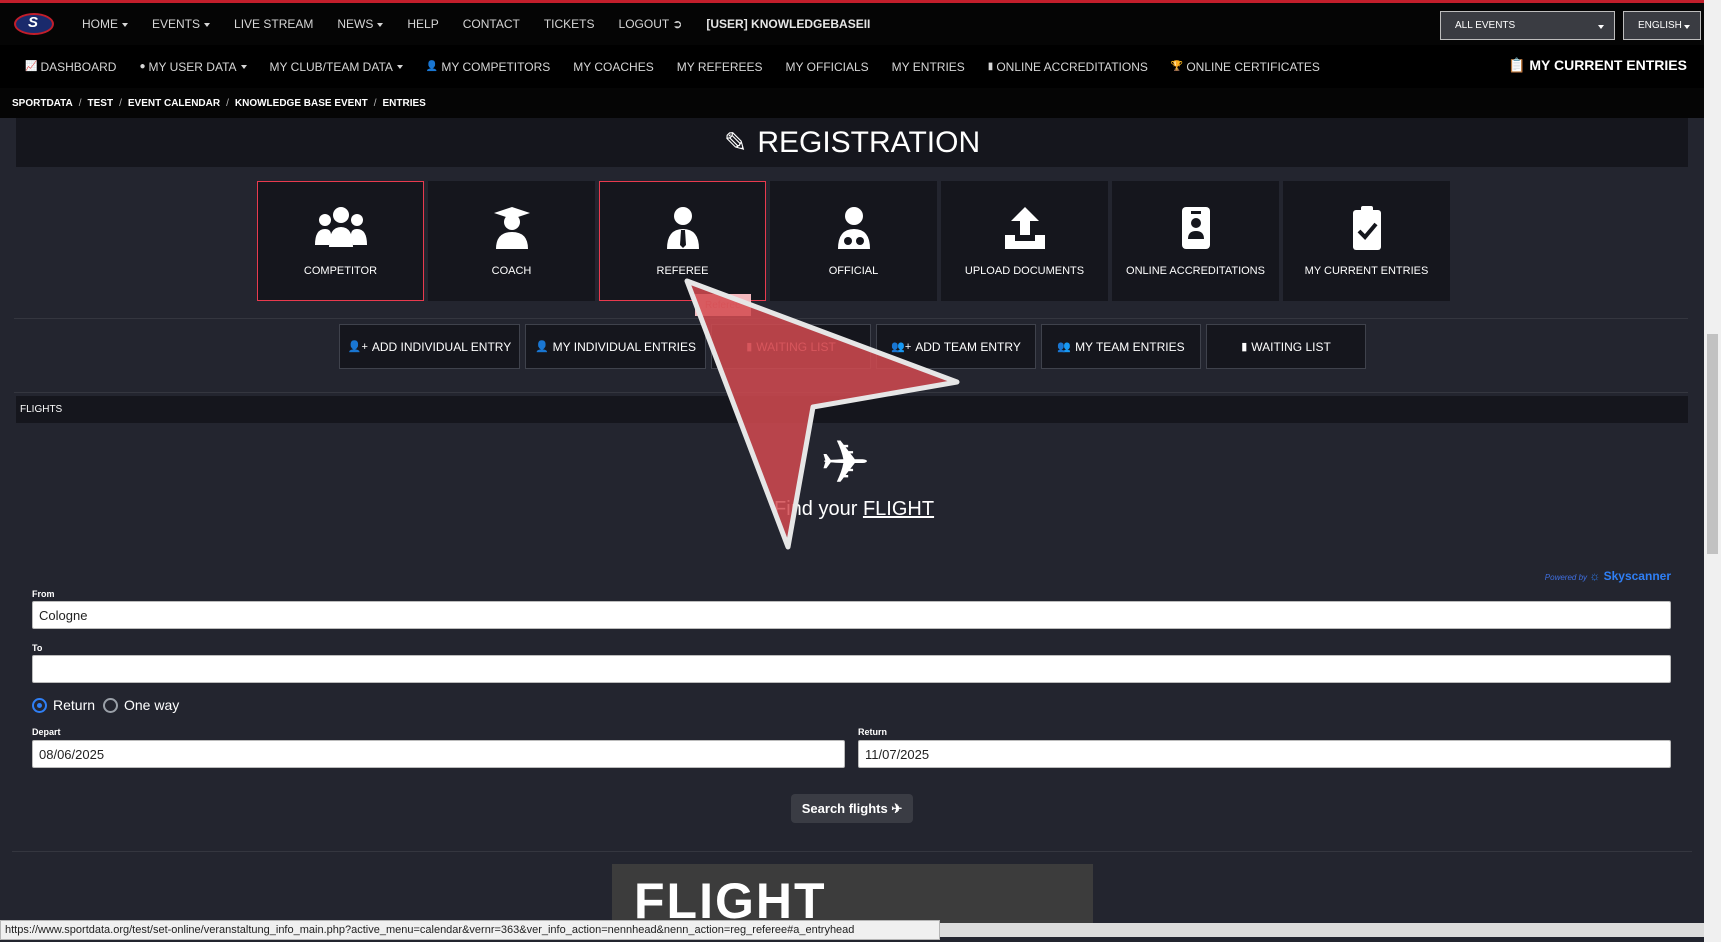 The image size is (1721, 942). I want to click on logout-icon: ➲, so click(677, 24).